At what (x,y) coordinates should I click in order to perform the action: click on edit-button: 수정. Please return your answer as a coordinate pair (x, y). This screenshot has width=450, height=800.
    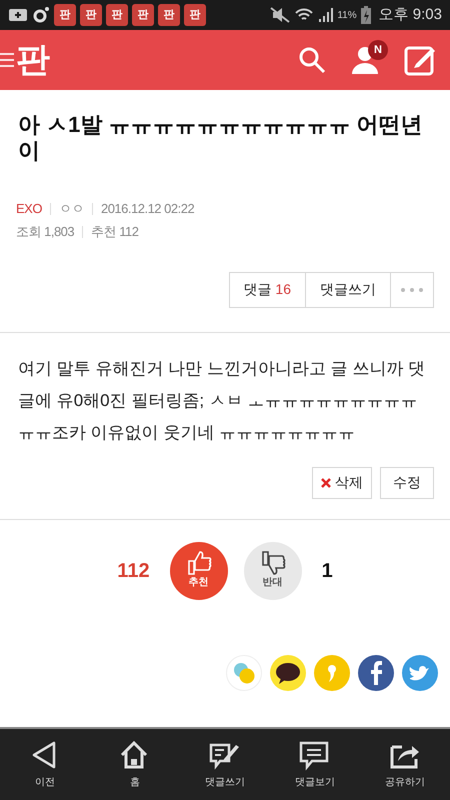
    Looking at the image, I should click on (407, 482).